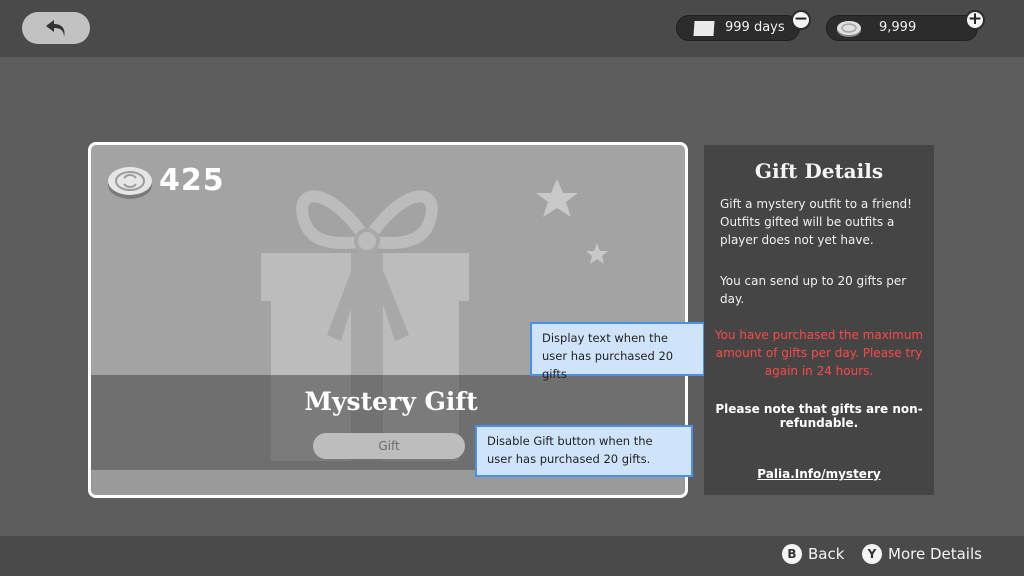 The image size is (1024, 576). I want to click on price-value: 425, so click(192, 180).